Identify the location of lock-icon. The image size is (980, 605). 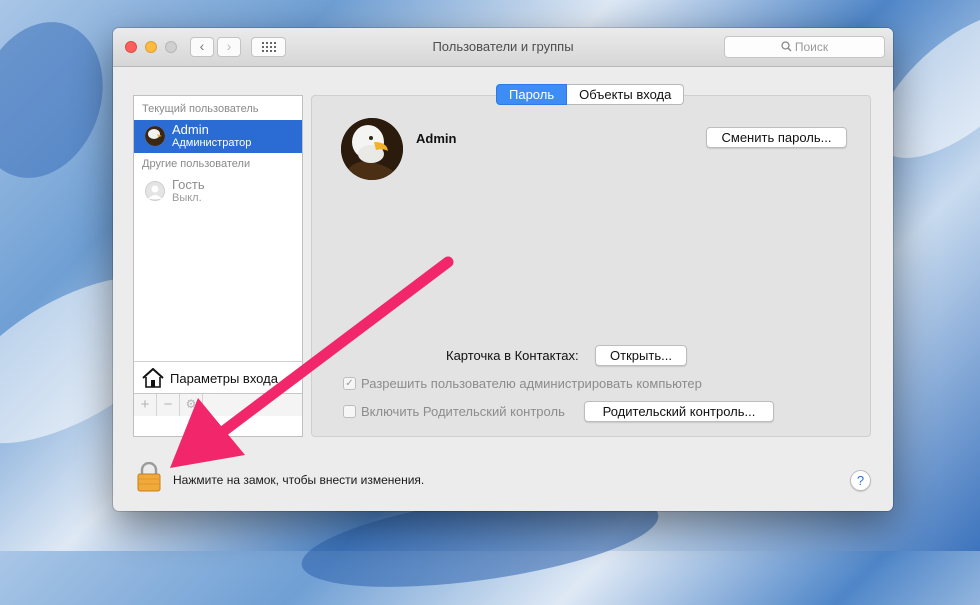
(149, 477).